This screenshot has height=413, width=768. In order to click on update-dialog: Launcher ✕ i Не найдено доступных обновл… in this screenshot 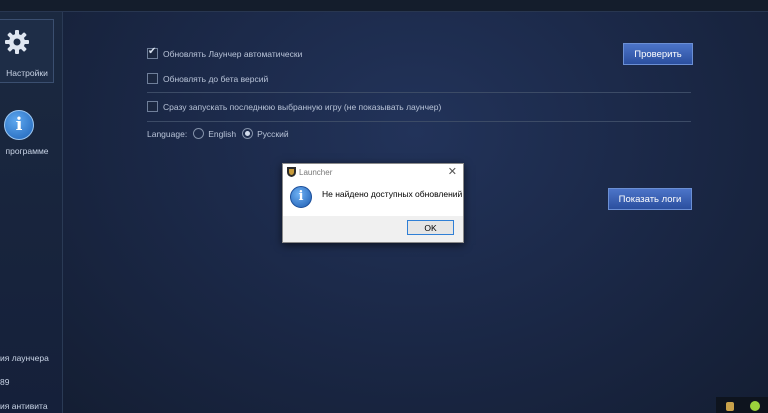, I will do `click(373, 203)`.